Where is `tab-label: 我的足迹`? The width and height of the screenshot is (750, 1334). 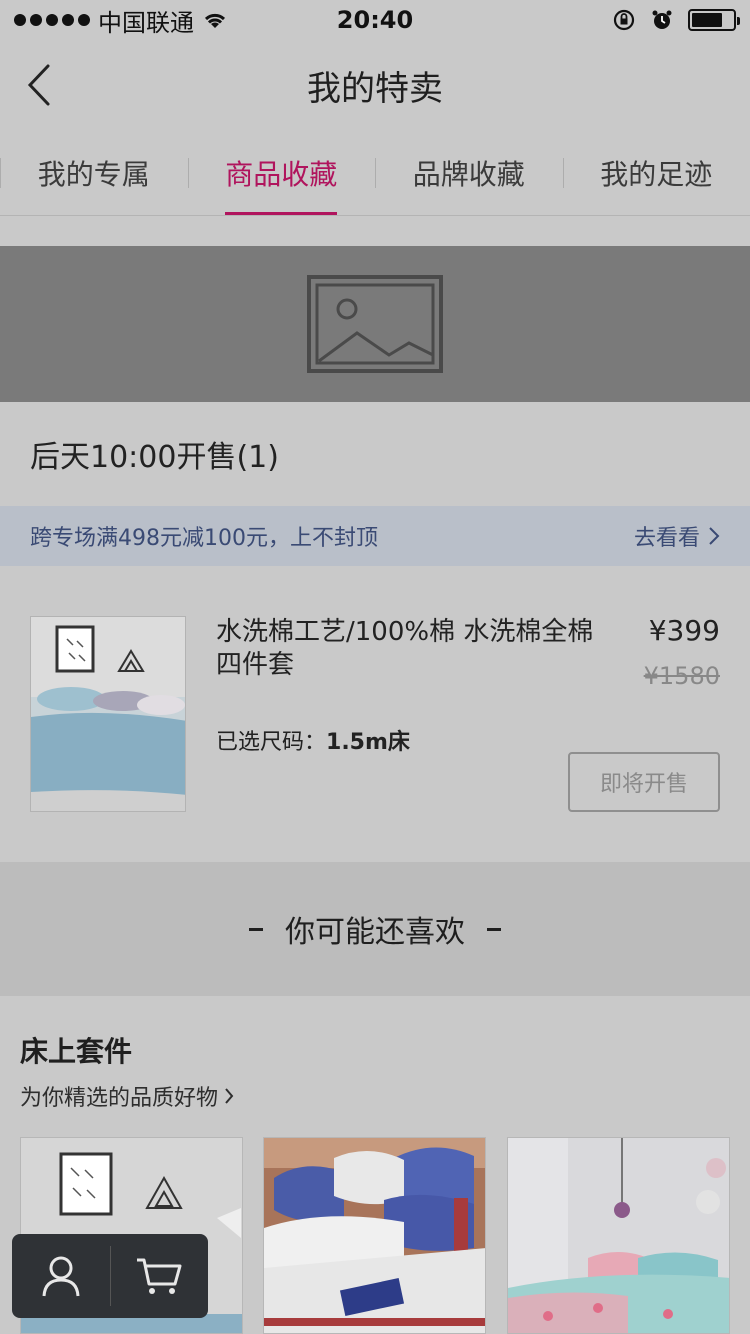 tab-label: 我的足迹 is located at coordinates (656, 174).